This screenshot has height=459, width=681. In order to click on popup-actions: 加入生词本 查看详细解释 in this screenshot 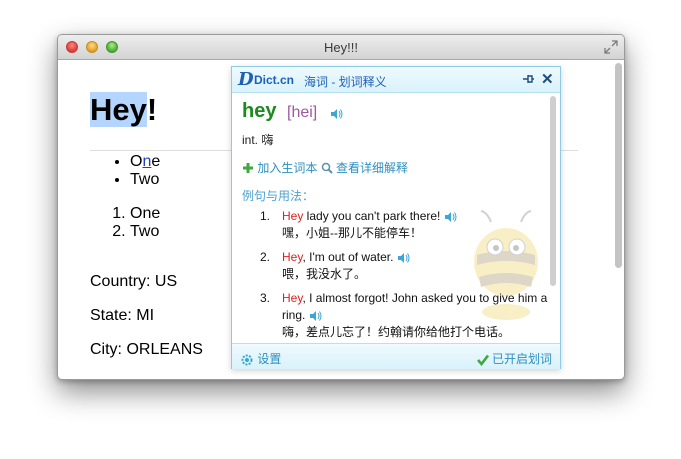, I will do `click(325, 167)`.